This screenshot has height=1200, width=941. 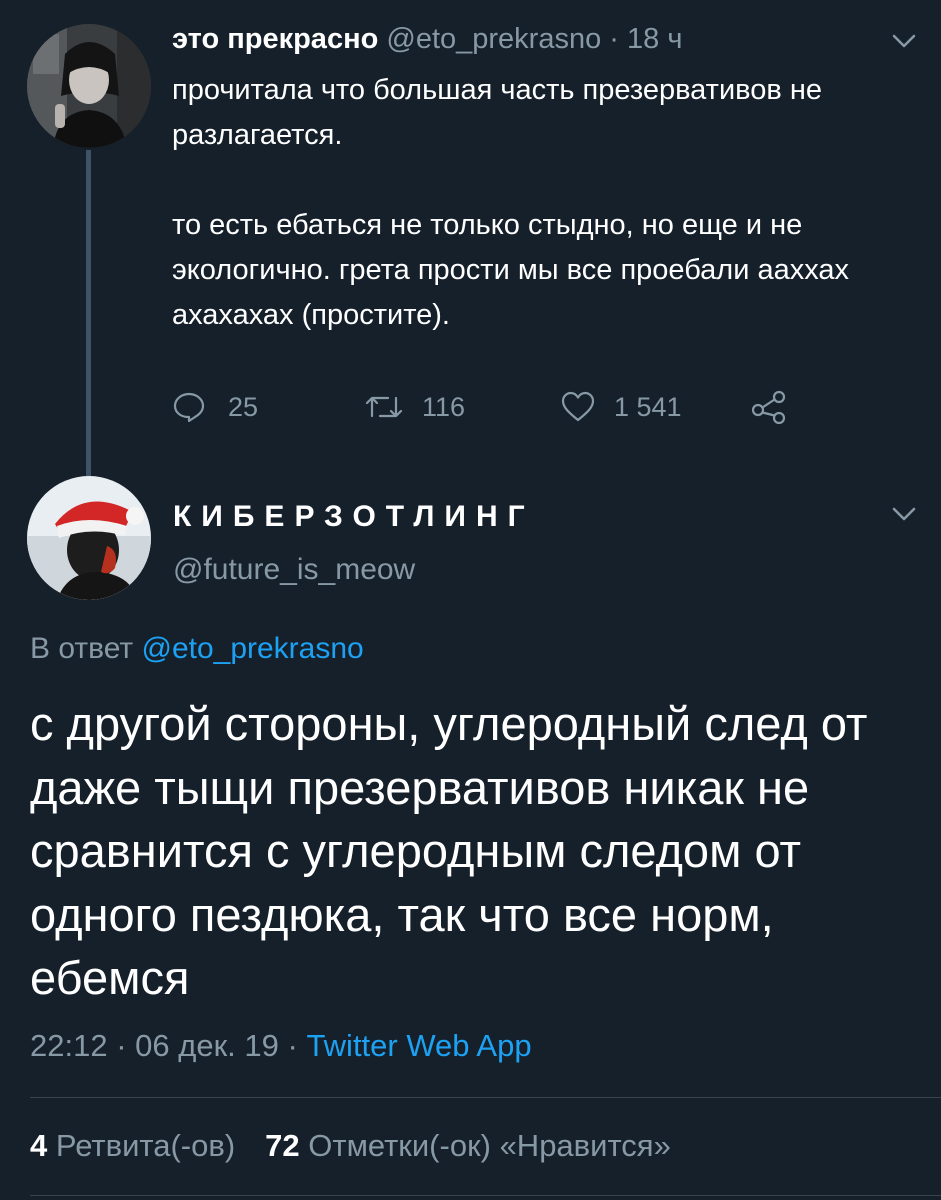 I want to click on retweet-button: 116, so click(x=414, y=407).